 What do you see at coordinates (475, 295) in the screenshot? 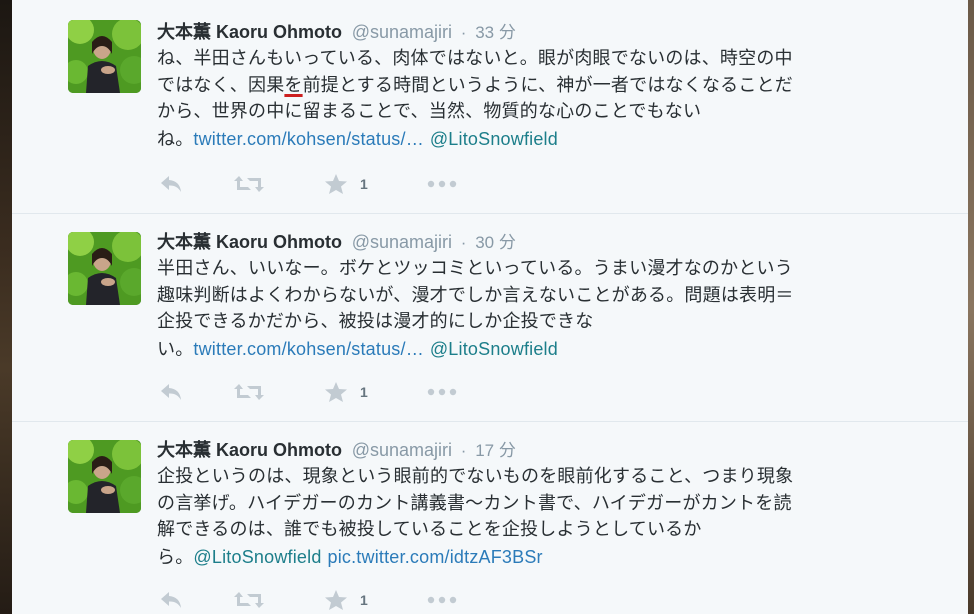
I see `tweet-text-line: 趣味判断はよくわからないが、漫才でしか言えないことがある。問題は表明＝` at bounding box center [475, 295].